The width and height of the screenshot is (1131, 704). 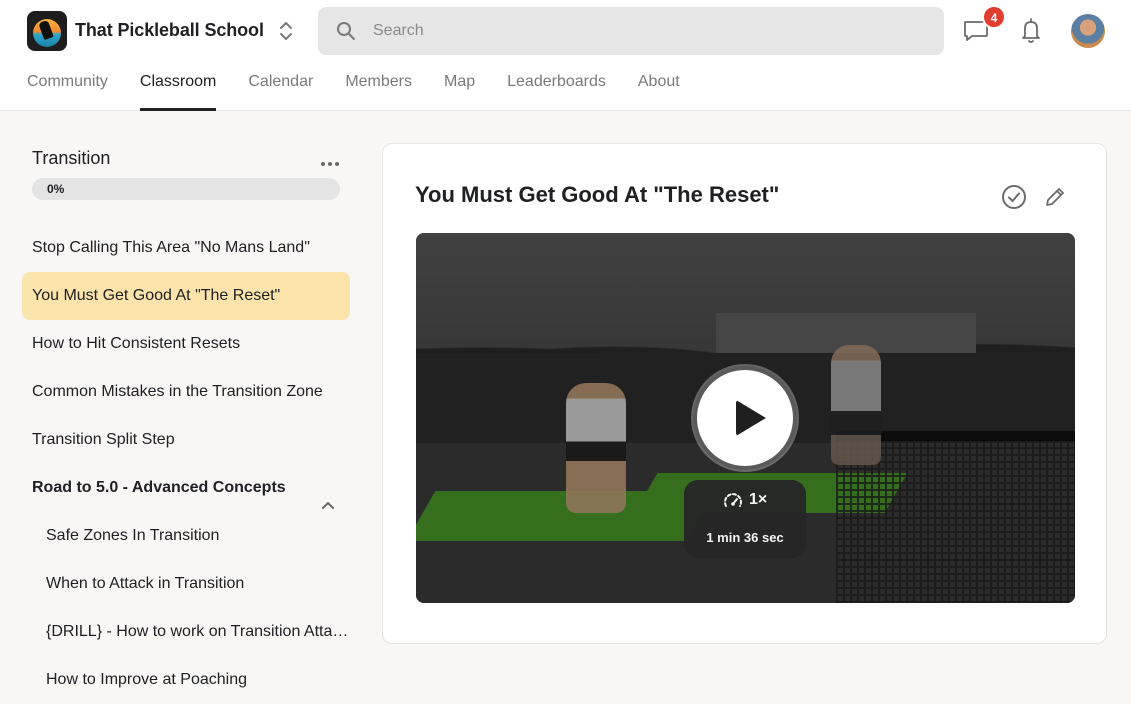 I want to click on bell-icon, so click(x=1031, y=31).